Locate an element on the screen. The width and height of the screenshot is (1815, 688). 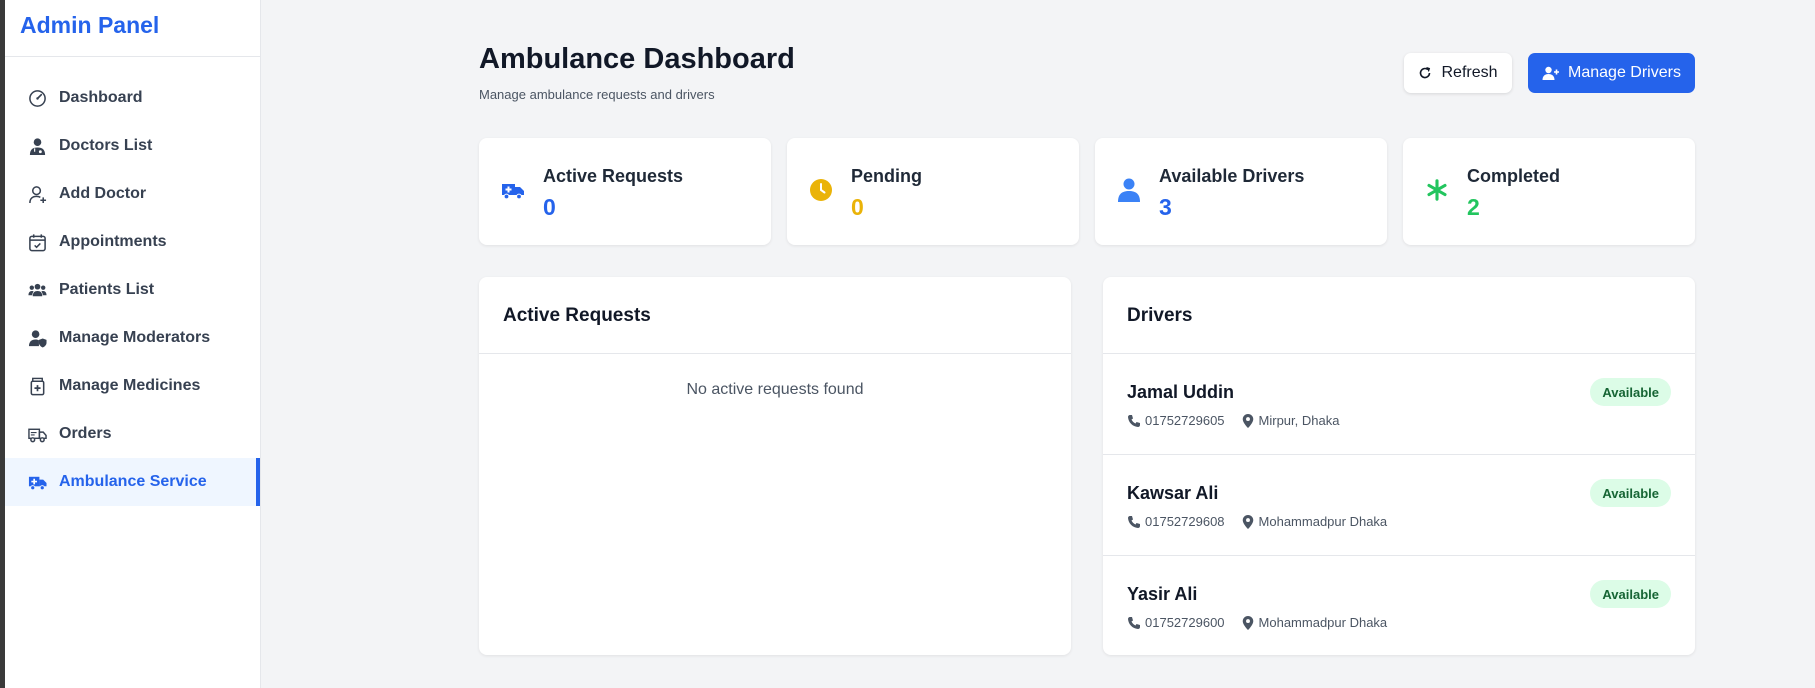
sidebar-item-orders: Orders is located at coordinates (132, 434).